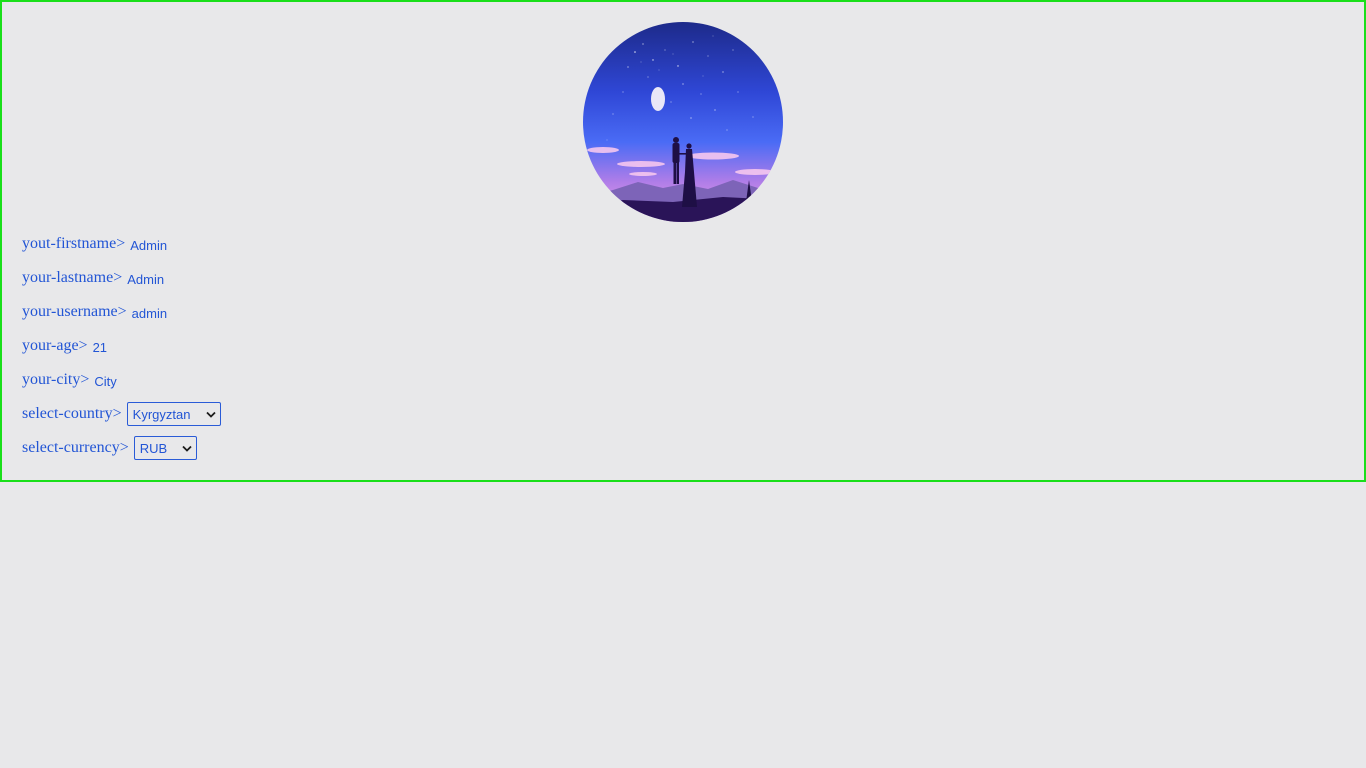  Describe the element at coordinates (161, 414) in the screenshot. I see `country-selected-value: Kyrgyztan` at that location.